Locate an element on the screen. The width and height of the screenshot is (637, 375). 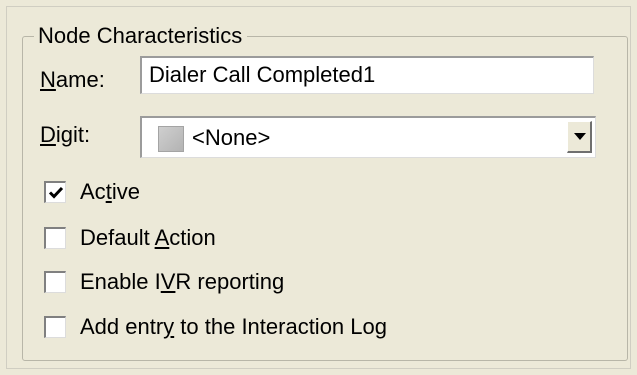
digit-select: <None> is located at coordinates (368, 137).